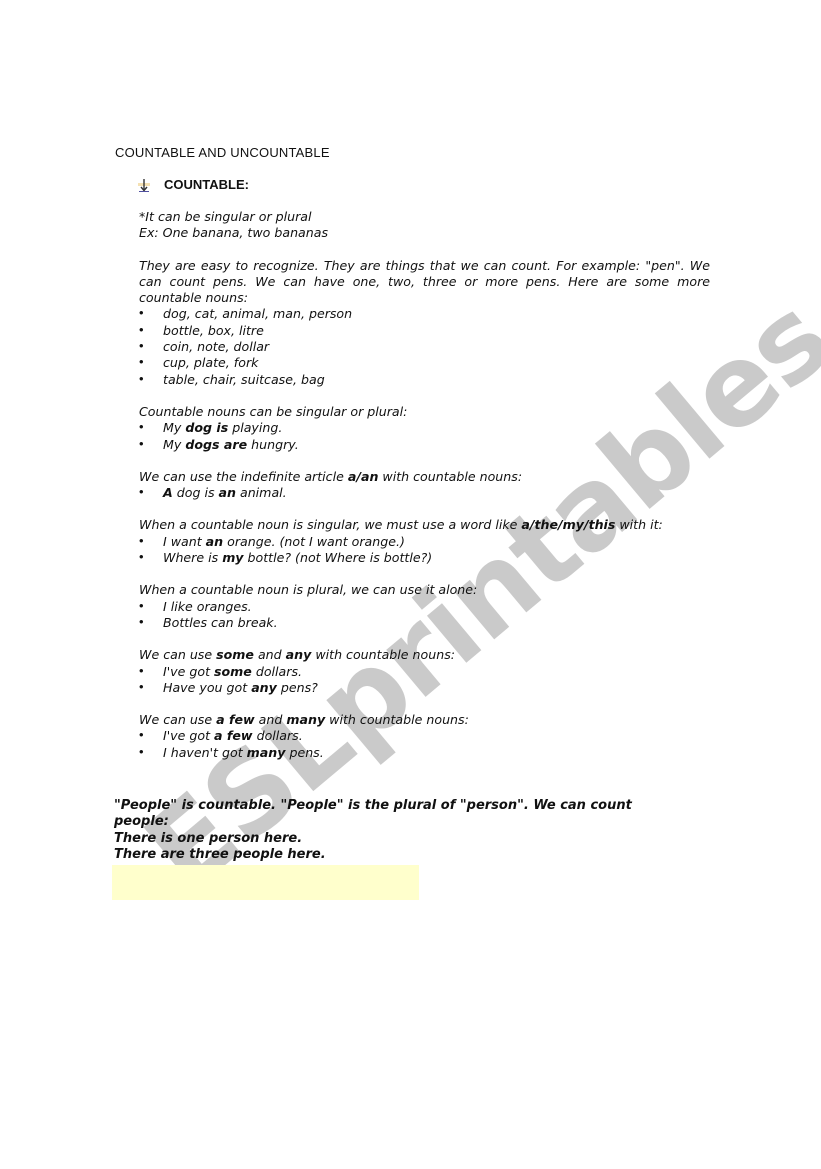 The width and height of the screenshot is (821, 1169). I want to click on plural-rule-list: I like oranges. Bottles can break., so click(424, 615).